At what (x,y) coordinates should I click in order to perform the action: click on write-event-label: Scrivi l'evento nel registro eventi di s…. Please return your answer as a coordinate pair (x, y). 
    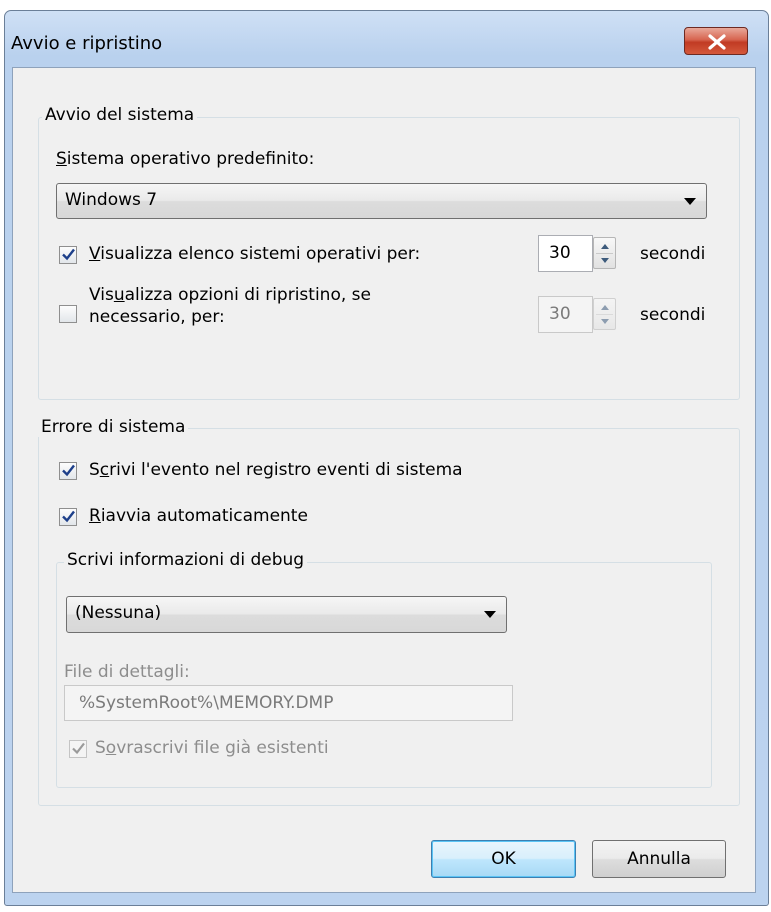
    Looking at the image, I should click on (276, 470).